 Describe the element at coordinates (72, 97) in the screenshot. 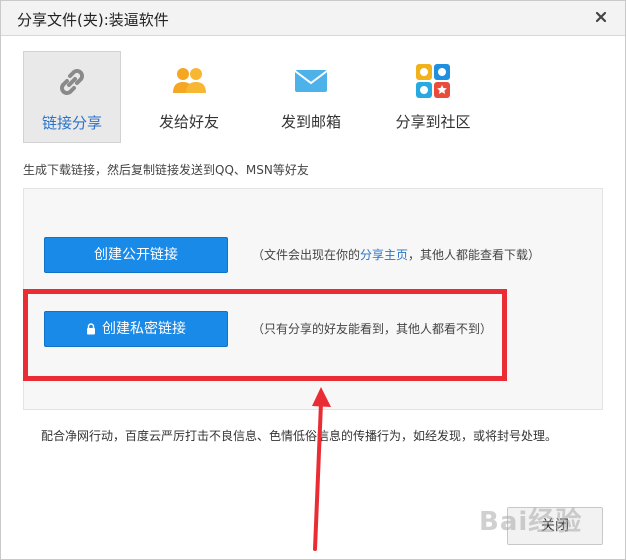

I see `tab-link-share: 链接分享` at that location.